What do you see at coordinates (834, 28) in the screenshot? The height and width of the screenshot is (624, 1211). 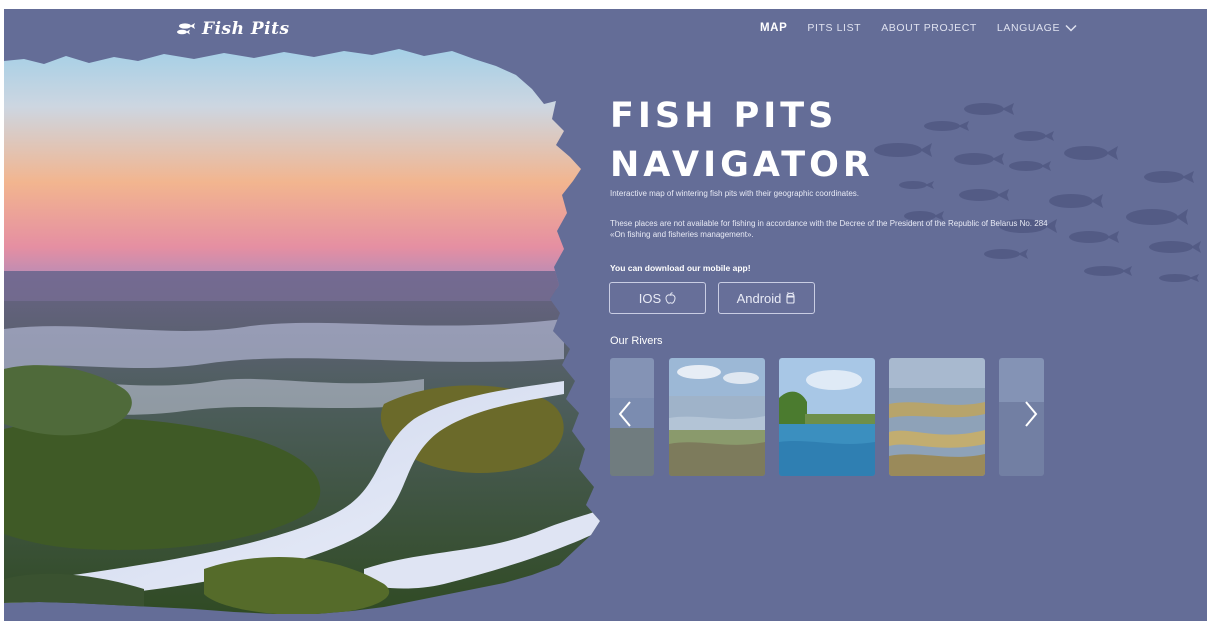 I see `nav-pits-list: PITS LIST` at bounding box center [834, 28].